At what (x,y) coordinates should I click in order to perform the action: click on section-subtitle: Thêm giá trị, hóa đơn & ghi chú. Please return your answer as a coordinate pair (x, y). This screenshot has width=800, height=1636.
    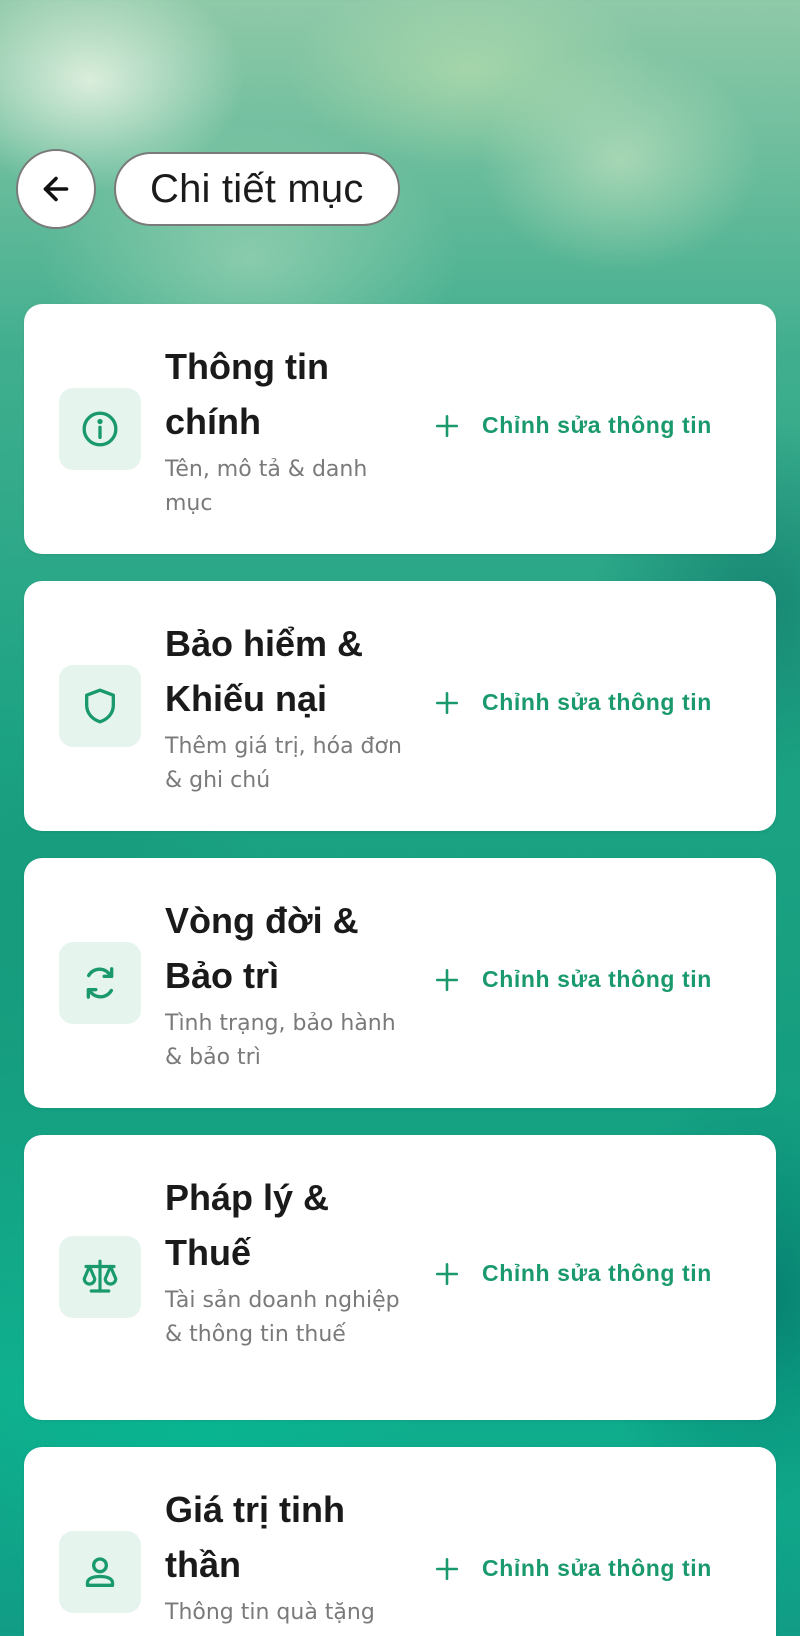
    Looking at the image, I should click on (283, 763).